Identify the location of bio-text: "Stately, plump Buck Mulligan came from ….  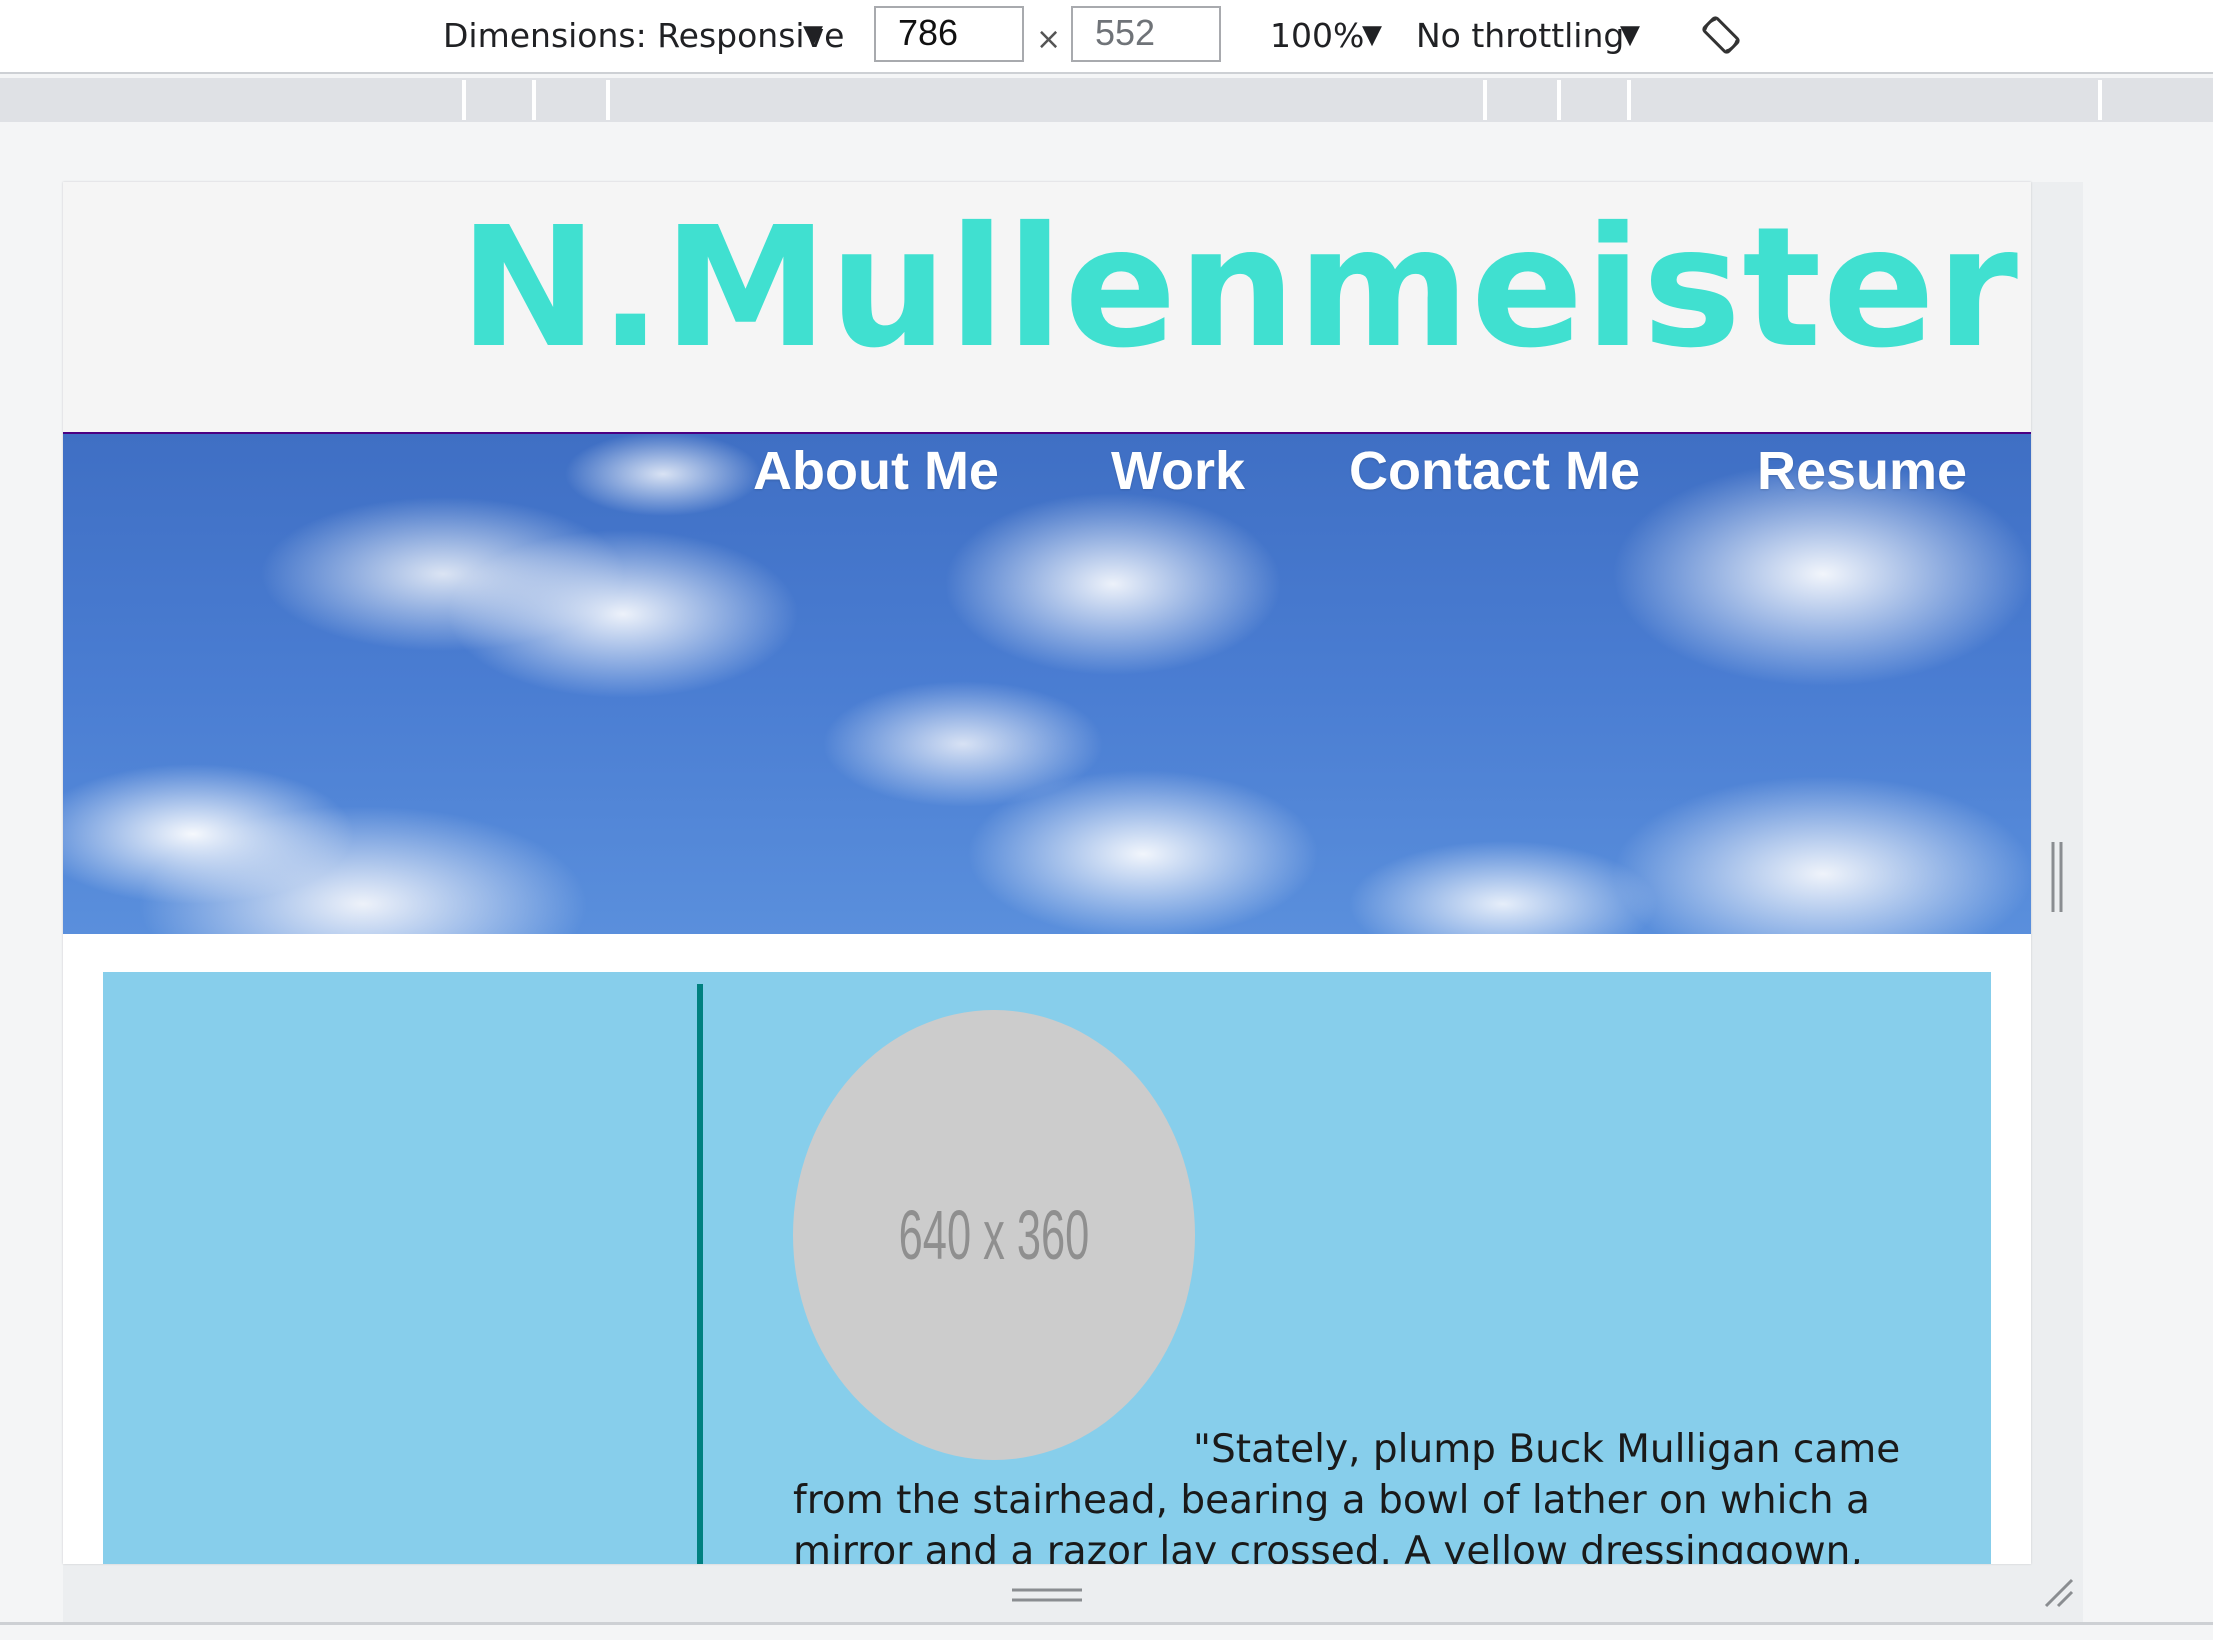
(1347, 1495).